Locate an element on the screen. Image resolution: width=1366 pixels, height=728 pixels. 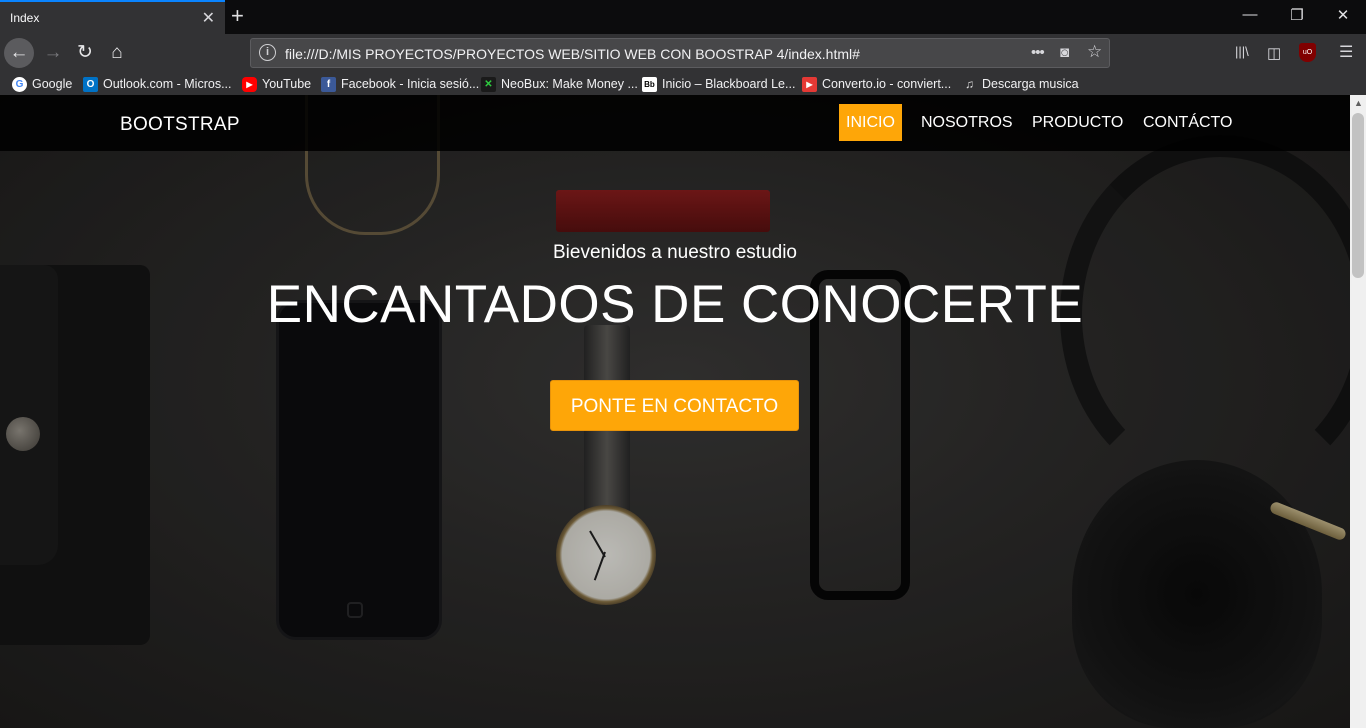
youtube-icon: ▶ is located at coordinates (249, 84).